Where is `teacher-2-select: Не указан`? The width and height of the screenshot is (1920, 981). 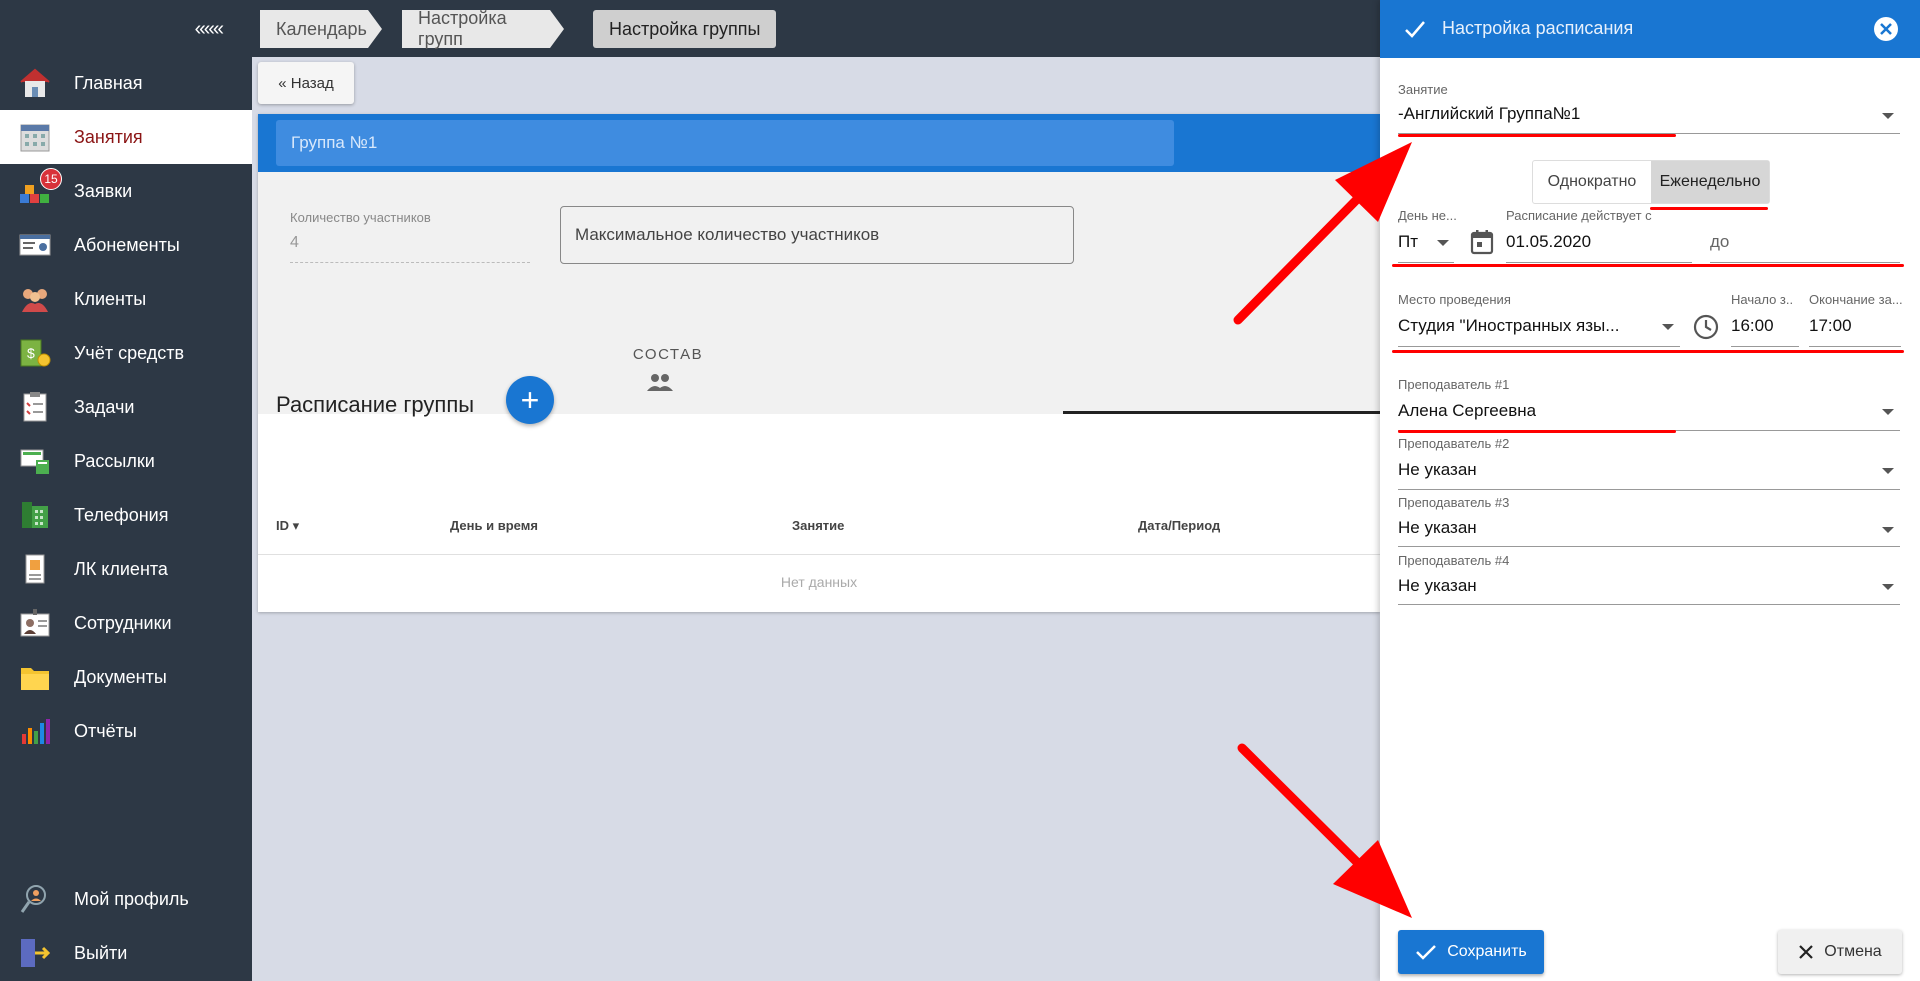
teacher-2-select: Не указан is located at coordinates (1437, 470).